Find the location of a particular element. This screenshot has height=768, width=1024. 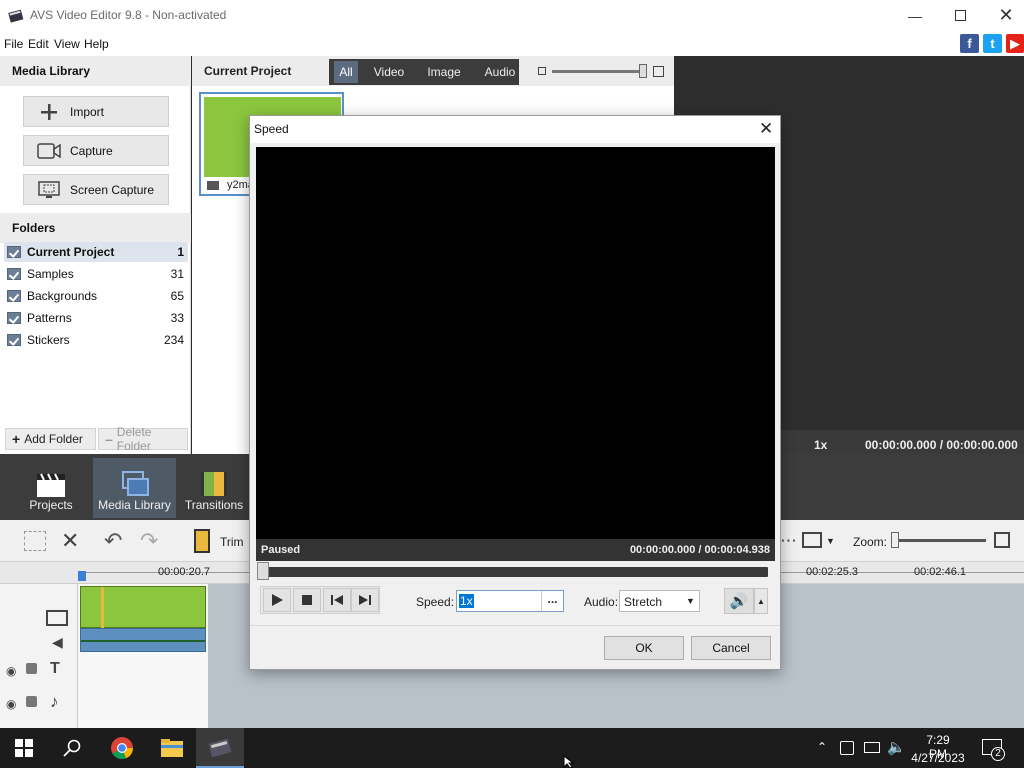

dialog-title: Speed is located at coordinates (271, 129).